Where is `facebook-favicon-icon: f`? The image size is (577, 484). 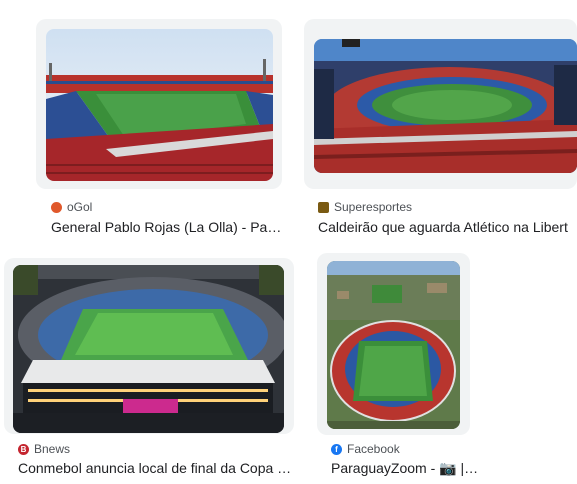
facebook-favicon-icon: f is located at coordinates (336, 449).